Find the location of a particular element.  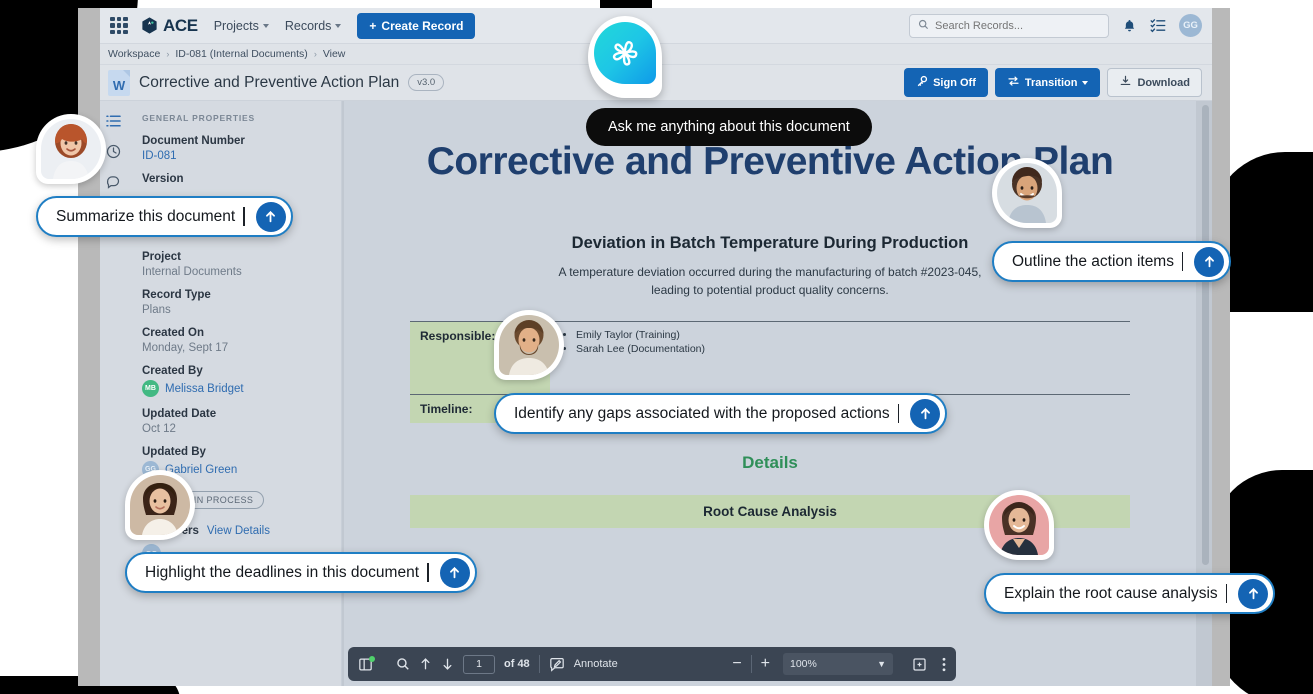

property-value: MB Melissa Bridget is located at coordinates (236, 388).